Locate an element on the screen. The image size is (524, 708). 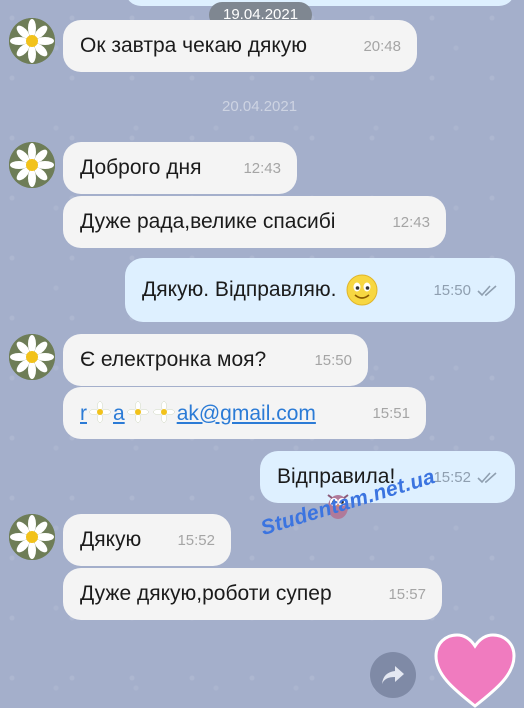
message-bubble: Доброго дня 12:43 is located at coordinates (180, 168).